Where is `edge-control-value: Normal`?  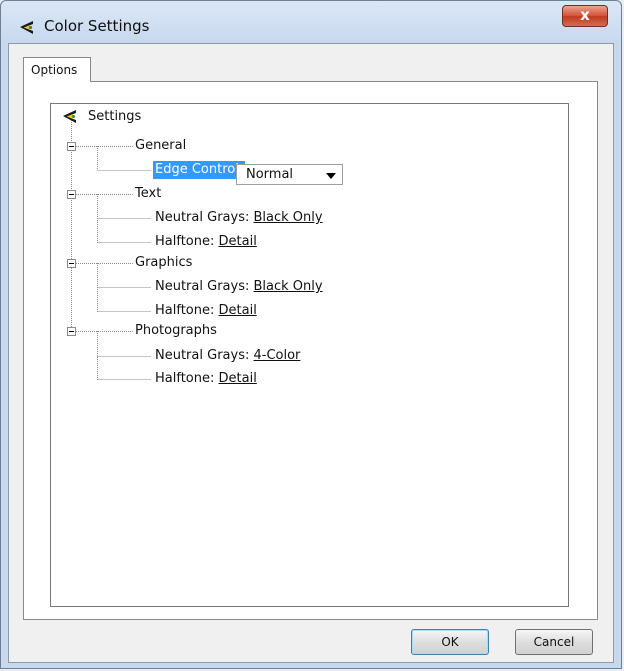
edge-control-value: Normal is located at coordinates (270, 174).